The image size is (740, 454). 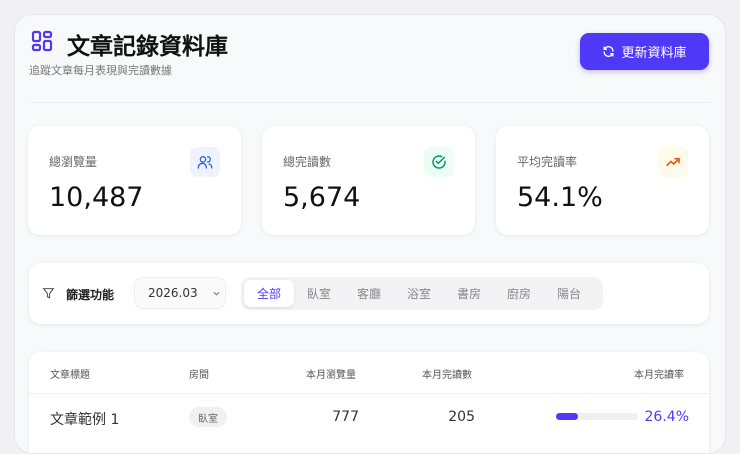 What do you see at coordinates (439, 162) in the screenshot?
I see `check-circle-icon` at bounding box center [439, 162].